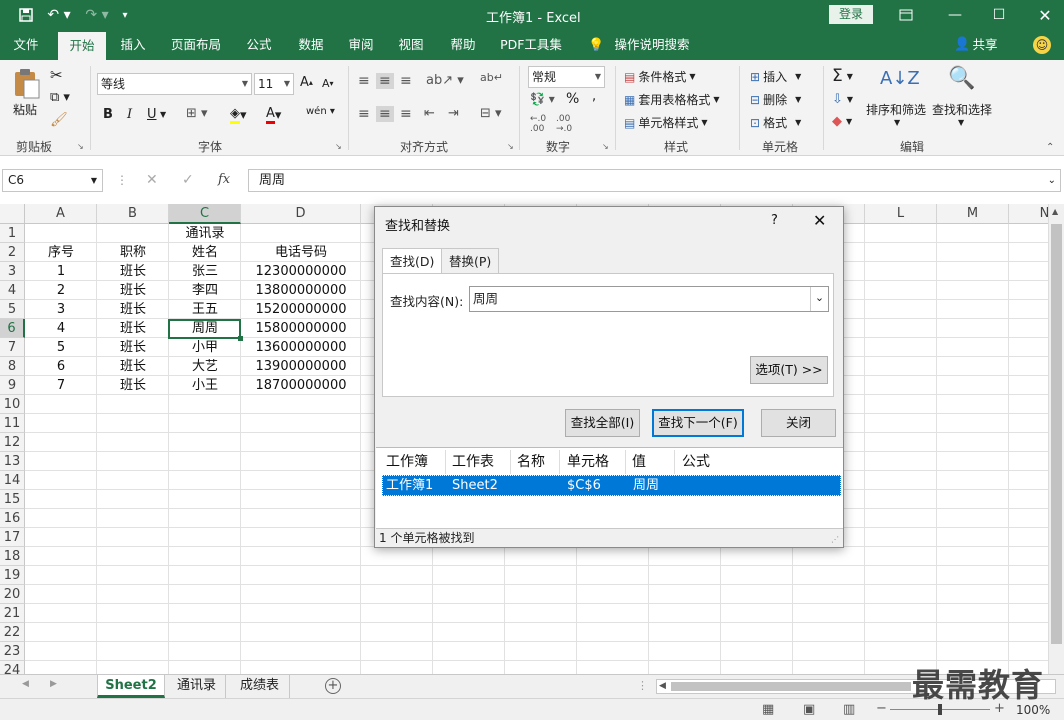 This screenshot has width=1064, height=720. What do you see at coordinates (999, 15) in the screenshot?
I see `maximize-icon: ☐` at bounding box center [999, 15].